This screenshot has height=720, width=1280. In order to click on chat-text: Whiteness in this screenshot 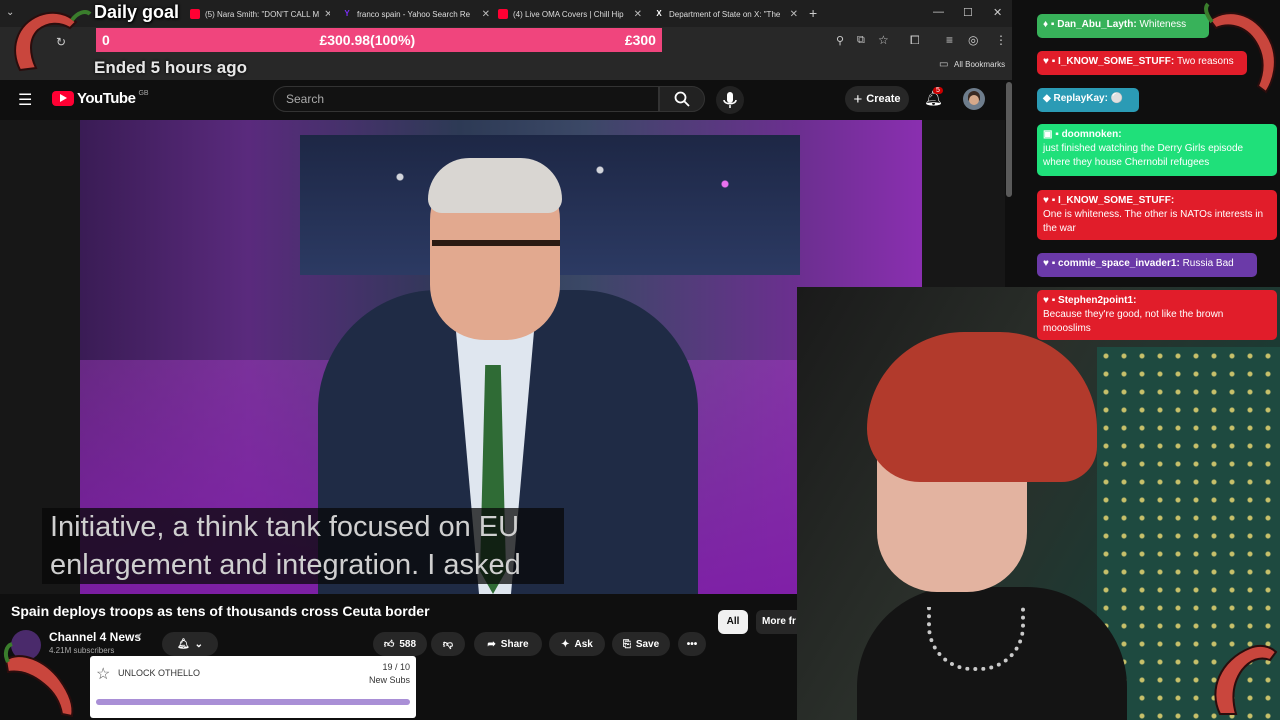, I will do `click(1163, 24)`.